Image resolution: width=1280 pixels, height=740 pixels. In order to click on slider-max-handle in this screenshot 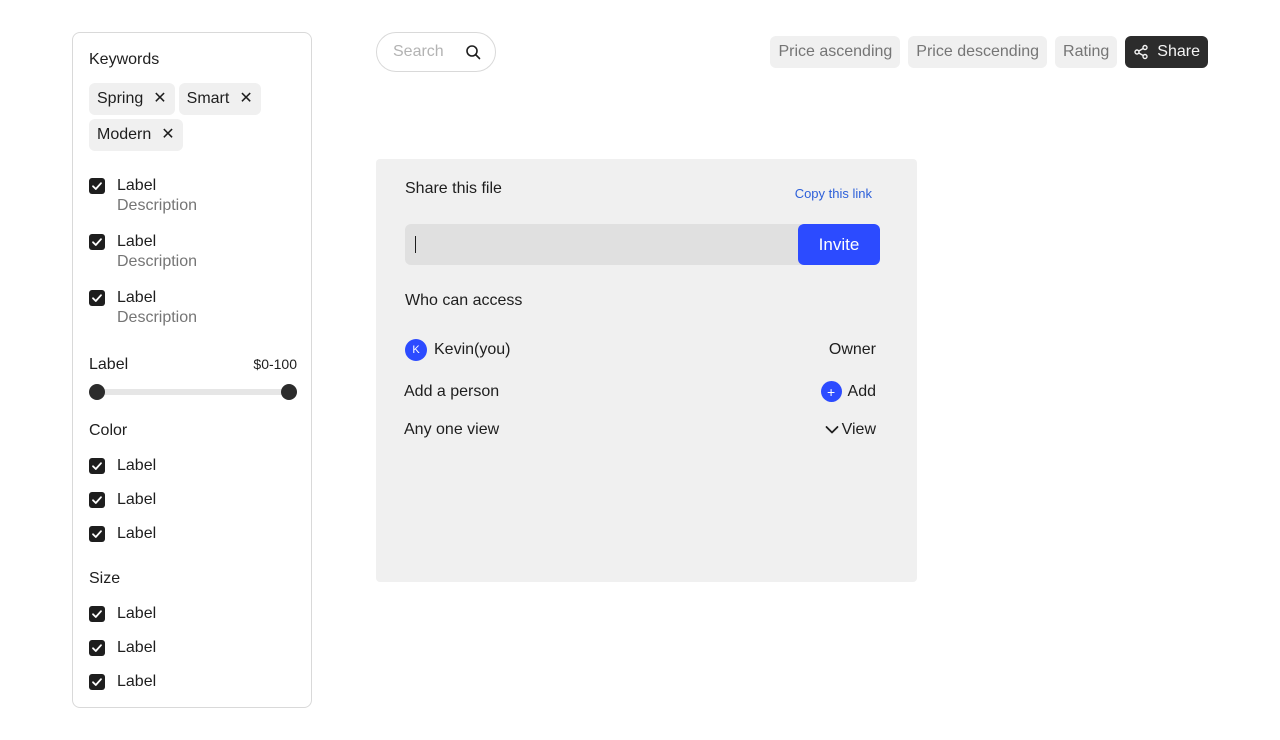, I will do `click(289, 392)`.